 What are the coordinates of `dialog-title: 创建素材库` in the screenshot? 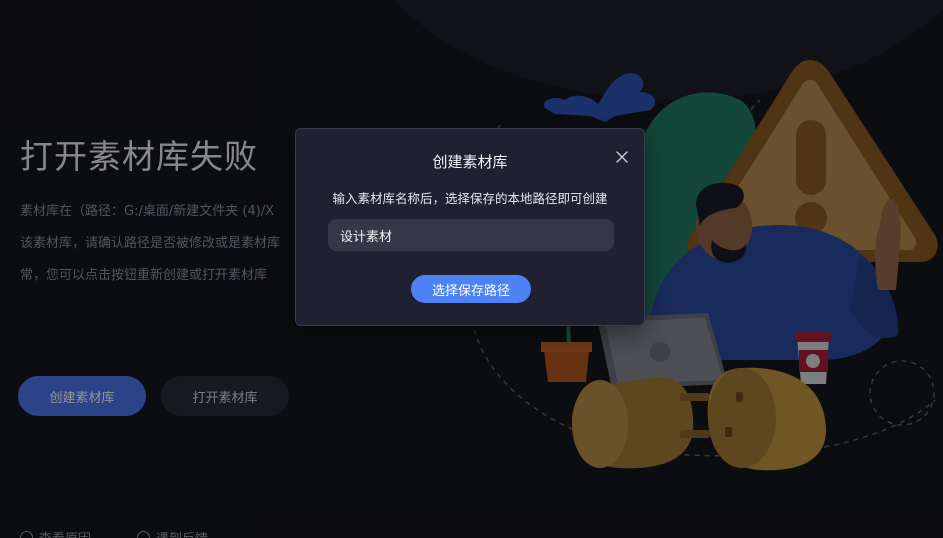 It's located at (470, 162).